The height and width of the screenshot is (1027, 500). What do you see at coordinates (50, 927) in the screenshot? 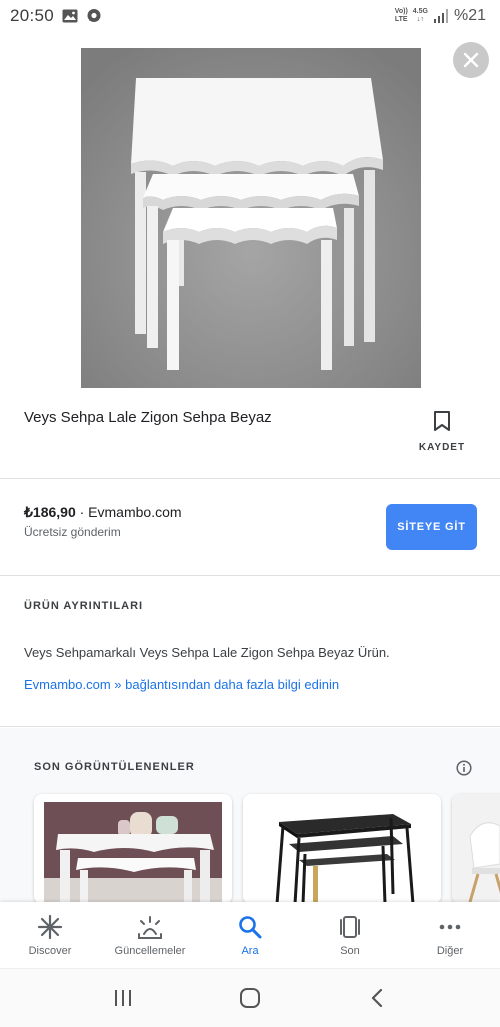
I see `asterisk-icon` at bounding box center [50, 927].